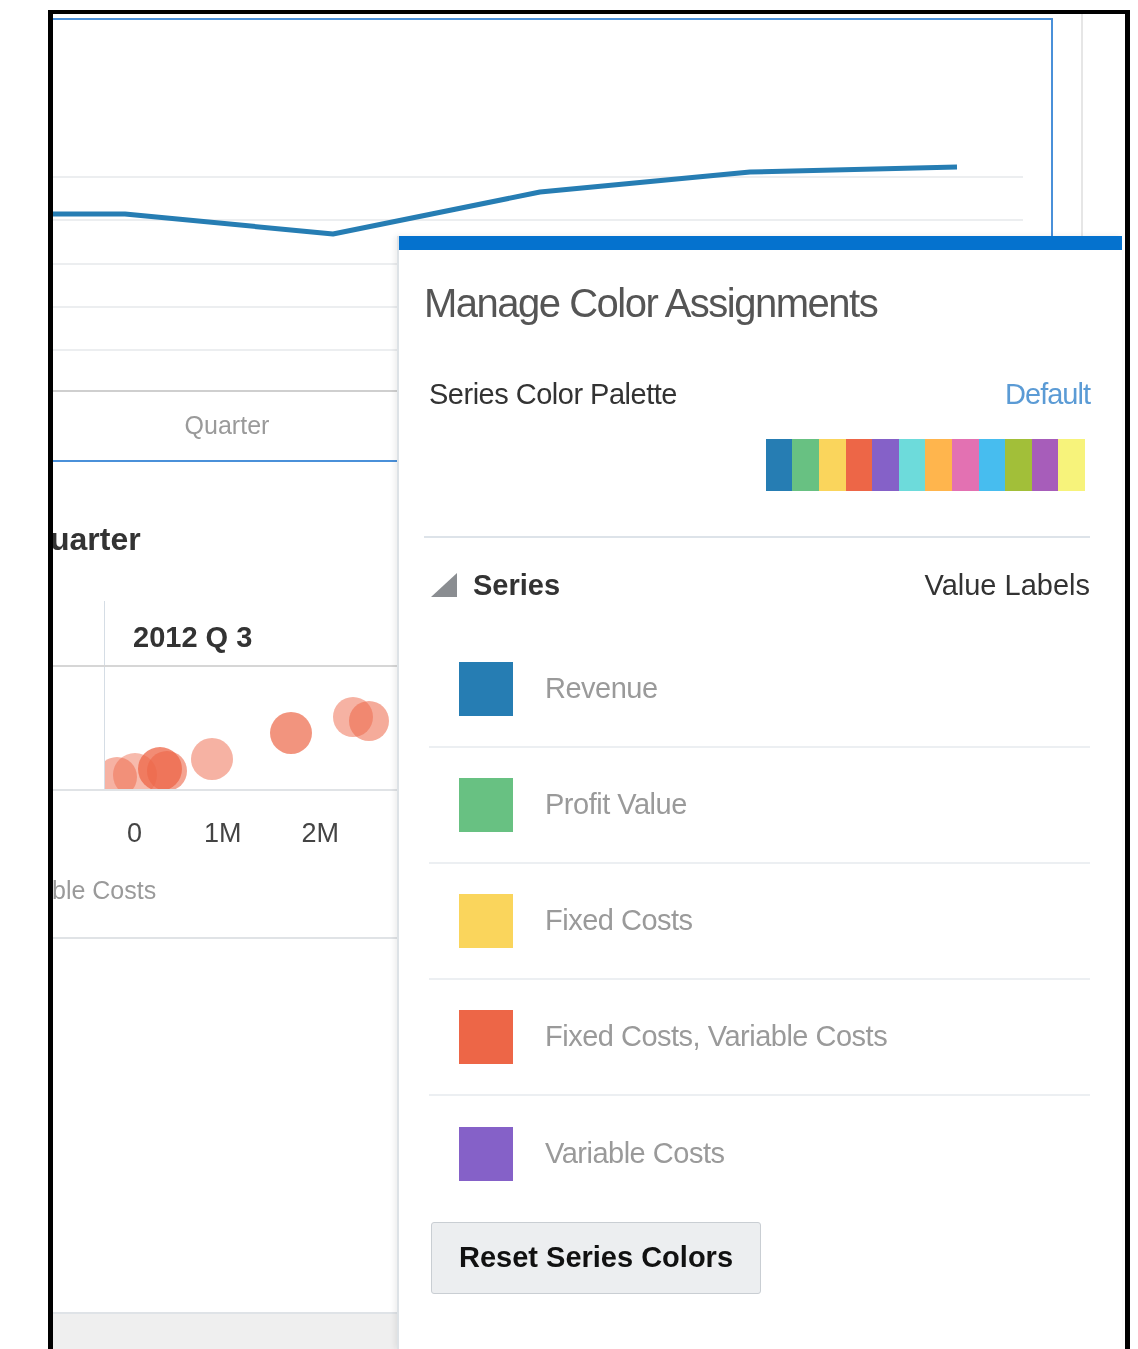 The width and height of the screenshot is (1138, 1349). Describe the element at coordinates (619, 921) in the screenshot. I see `series-name: Fixed Costs` at that location.